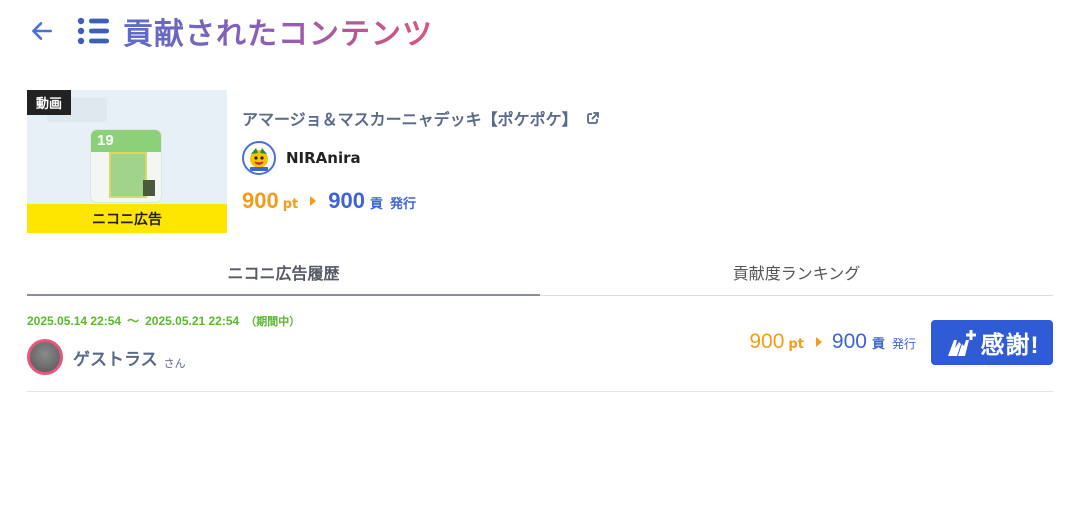 The width and height of the screenshot is (1084, 505). I want to click on supporter: ゲストラス さん, so click(106, 357).